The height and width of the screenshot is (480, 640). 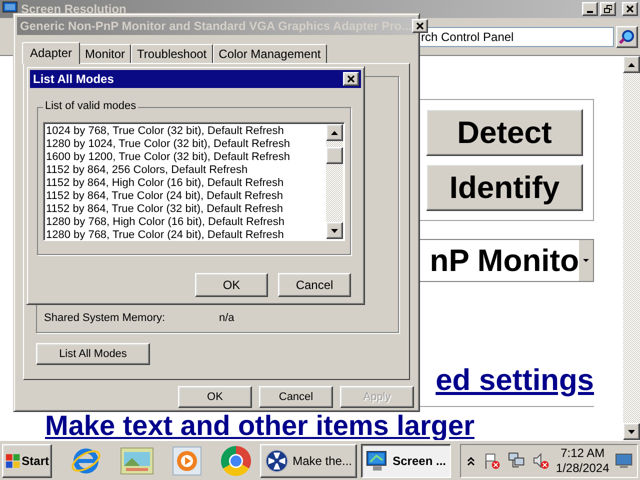 What do you see at coordinates (269, 53) in the screenshot?
I see `tab: Color Management` at bounding box center [269, 53].